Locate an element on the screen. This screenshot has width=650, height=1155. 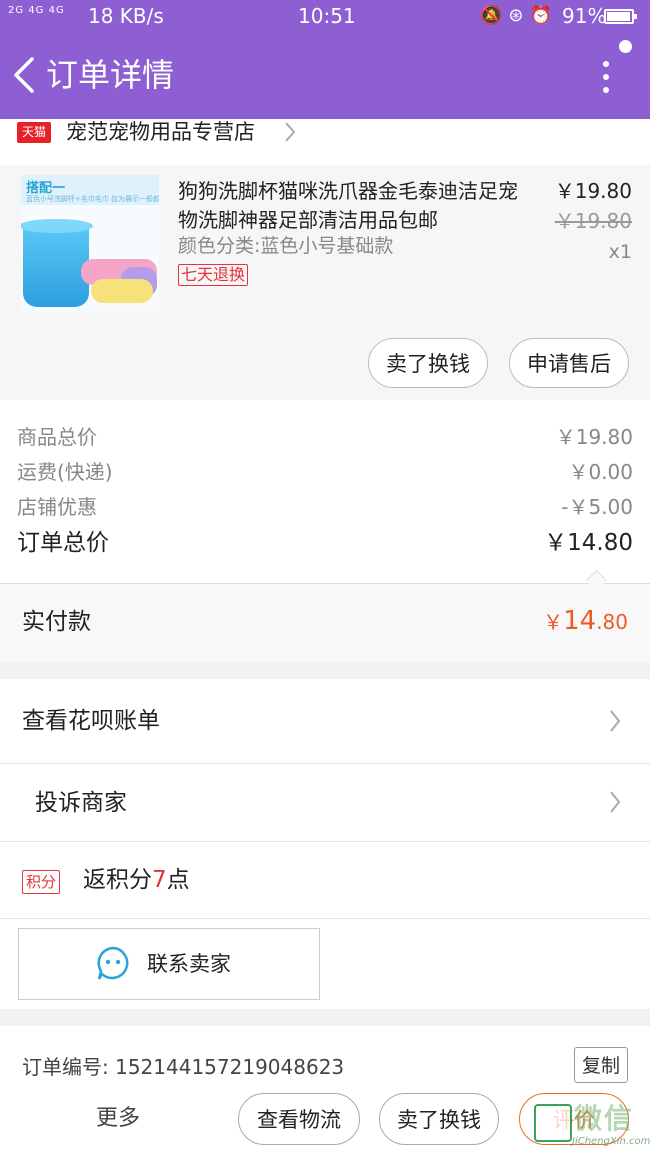
subtotal-label: 商品总价 is located at coordinates (57, 437).